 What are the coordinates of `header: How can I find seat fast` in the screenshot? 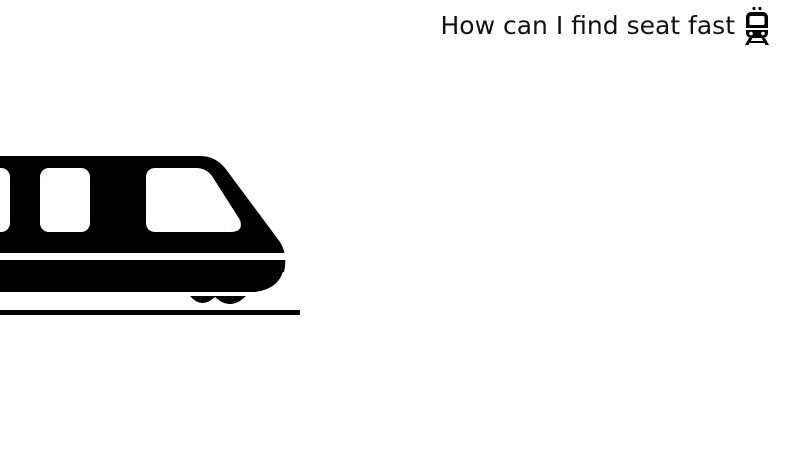 It's located at (606, 26).